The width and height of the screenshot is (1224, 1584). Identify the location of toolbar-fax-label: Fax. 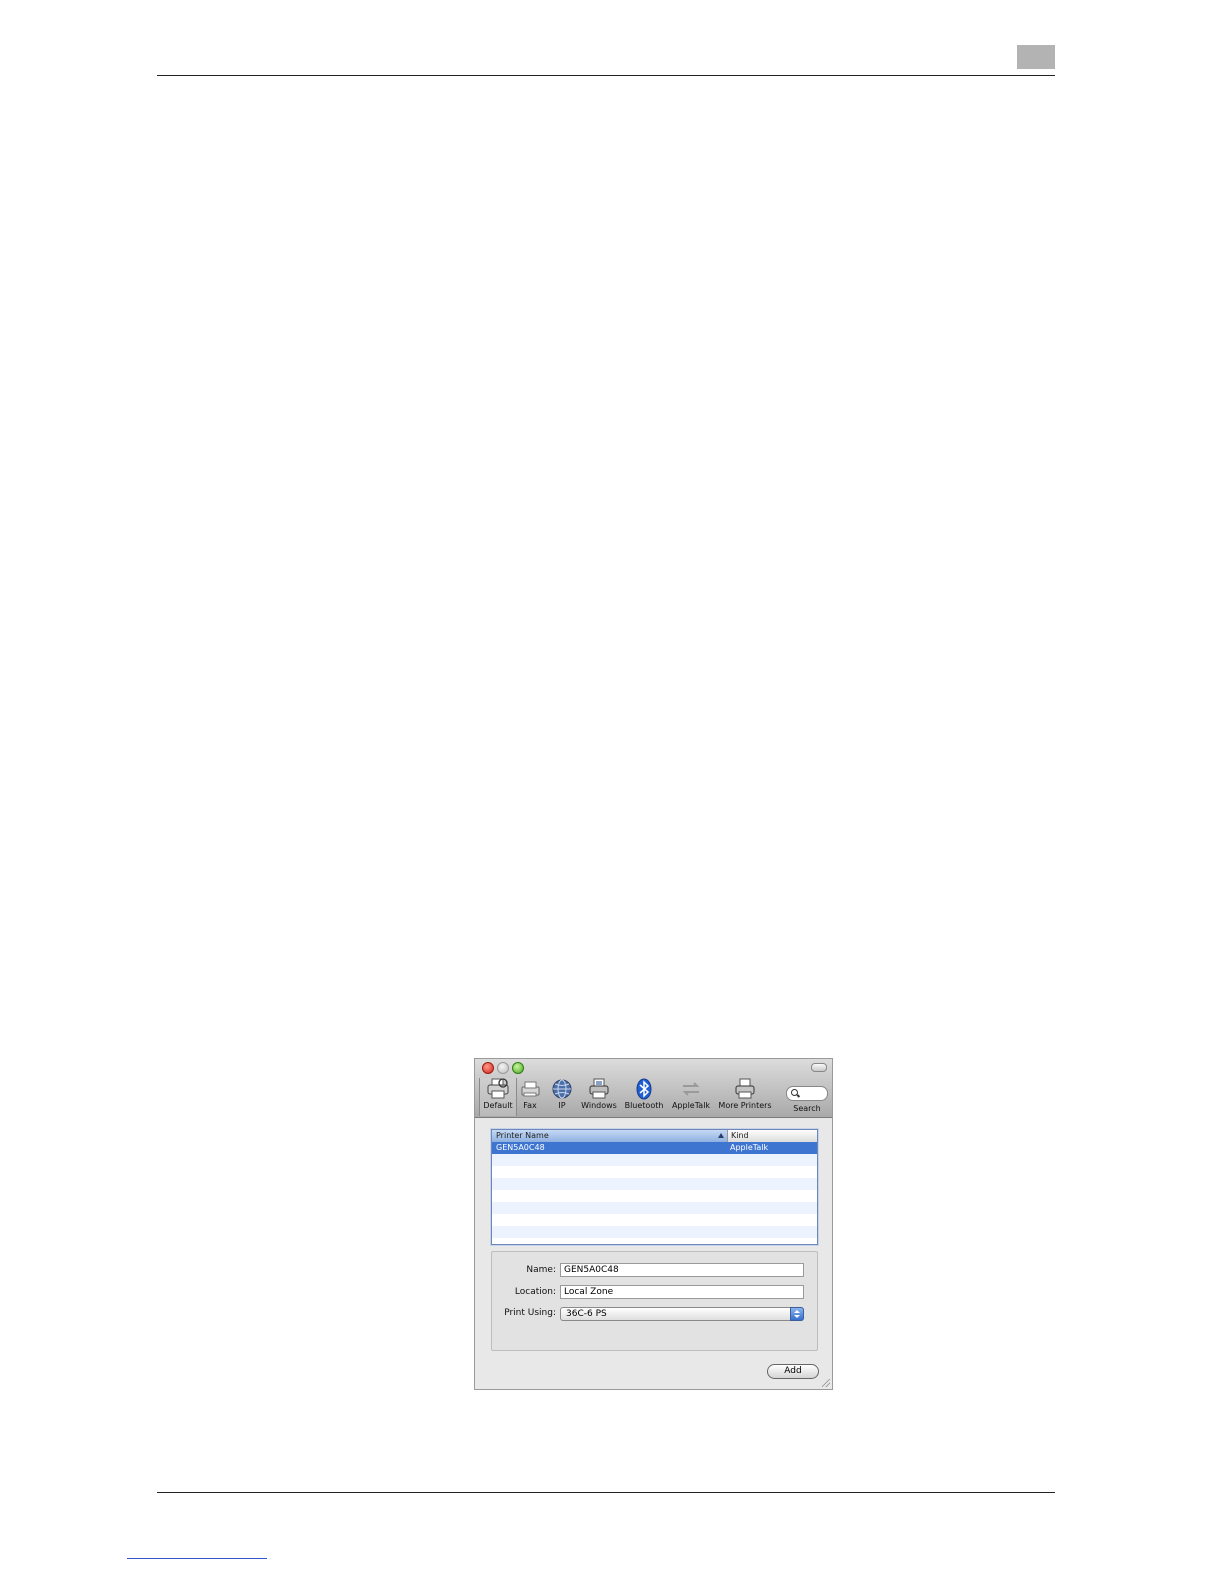
(530, 1105).